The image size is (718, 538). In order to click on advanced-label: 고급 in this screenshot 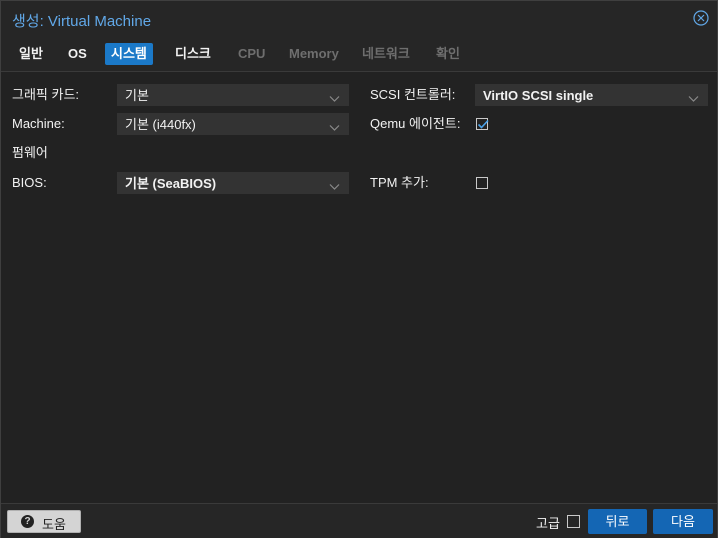, I will do `click(548, 523)`.